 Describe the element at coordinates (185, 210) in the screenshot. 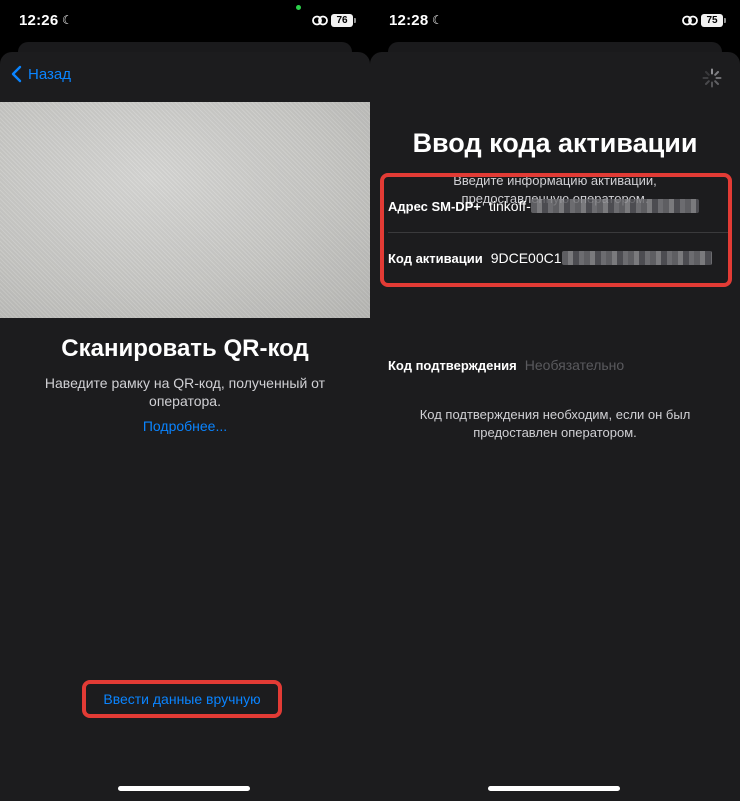

I see `camera-viewfinder` at that location.